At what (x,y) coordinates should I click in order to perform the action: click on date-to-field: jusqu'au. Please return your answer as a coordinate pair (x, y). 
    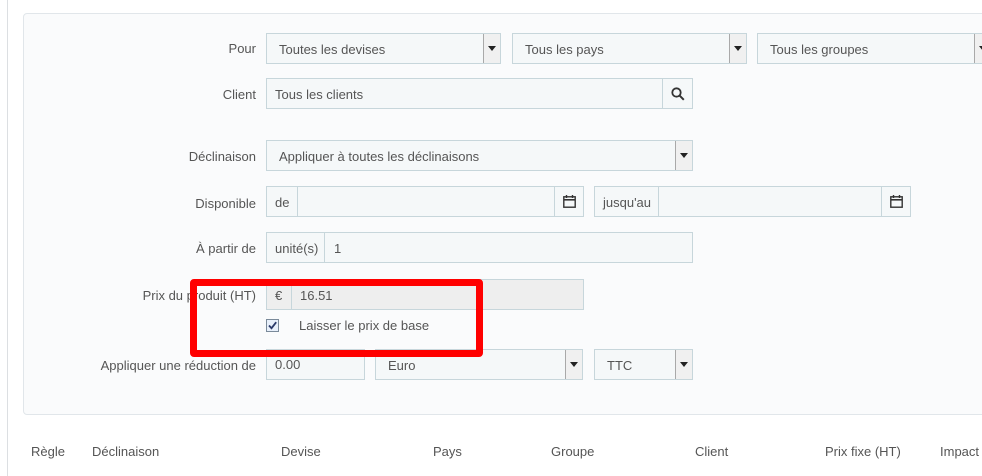
    Looking at the image, I should click on (752, 201).